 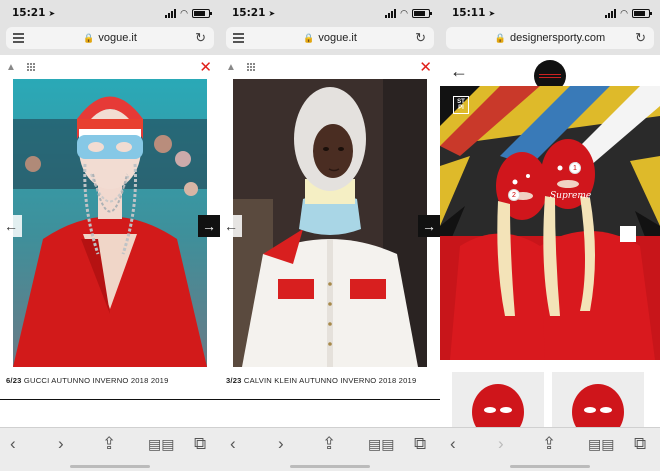 What do you see at coordinates (558, 38) in the screenshot?
I see `url-text: designersporty.com` at bounding box center [558, 38].